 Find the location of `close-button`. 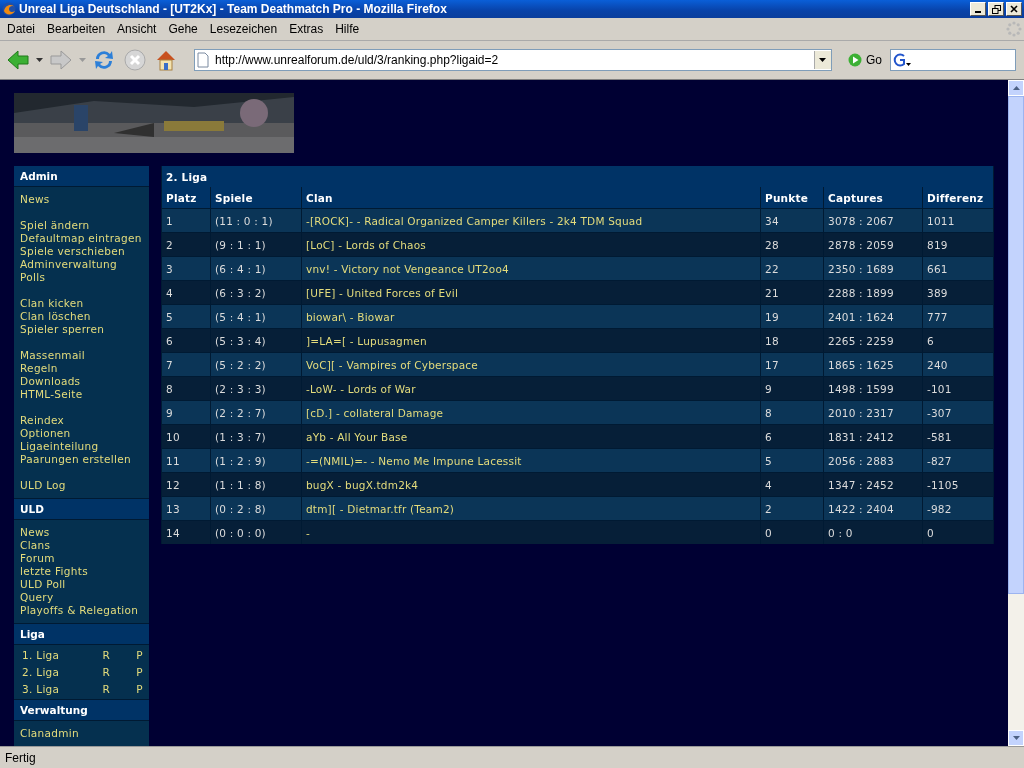

close-button is located at coordinates (1014, 9).